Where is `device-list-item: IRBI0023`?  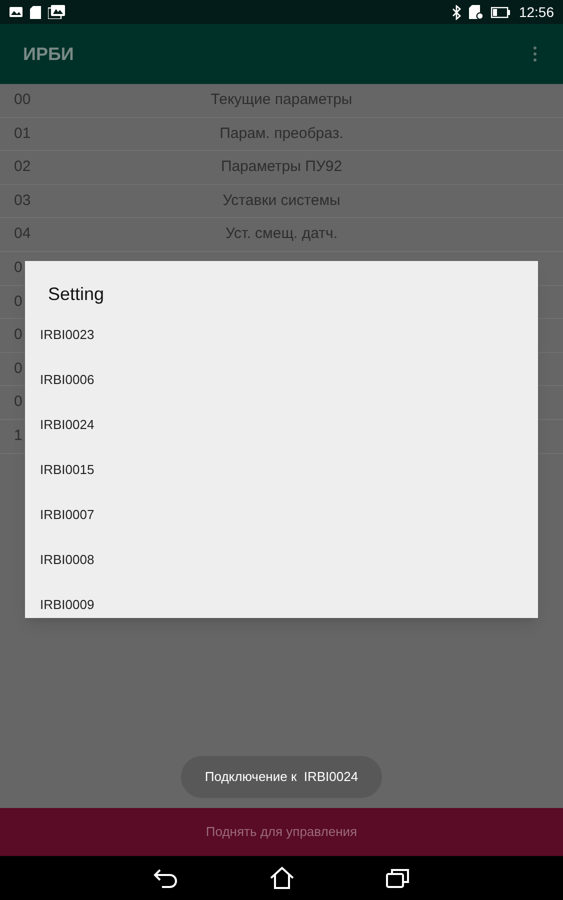
device-list-item: IRBI0023 is located at coordinates (67, 334).